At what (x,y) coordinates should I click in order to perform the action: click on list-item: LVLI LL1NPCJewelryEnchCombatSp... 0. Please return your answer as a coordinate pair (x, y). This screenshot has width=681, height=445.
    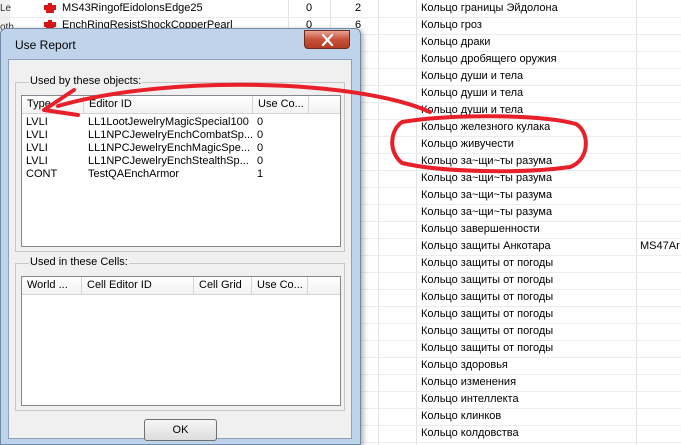
    Looking at the image, I should click on (181, 135).